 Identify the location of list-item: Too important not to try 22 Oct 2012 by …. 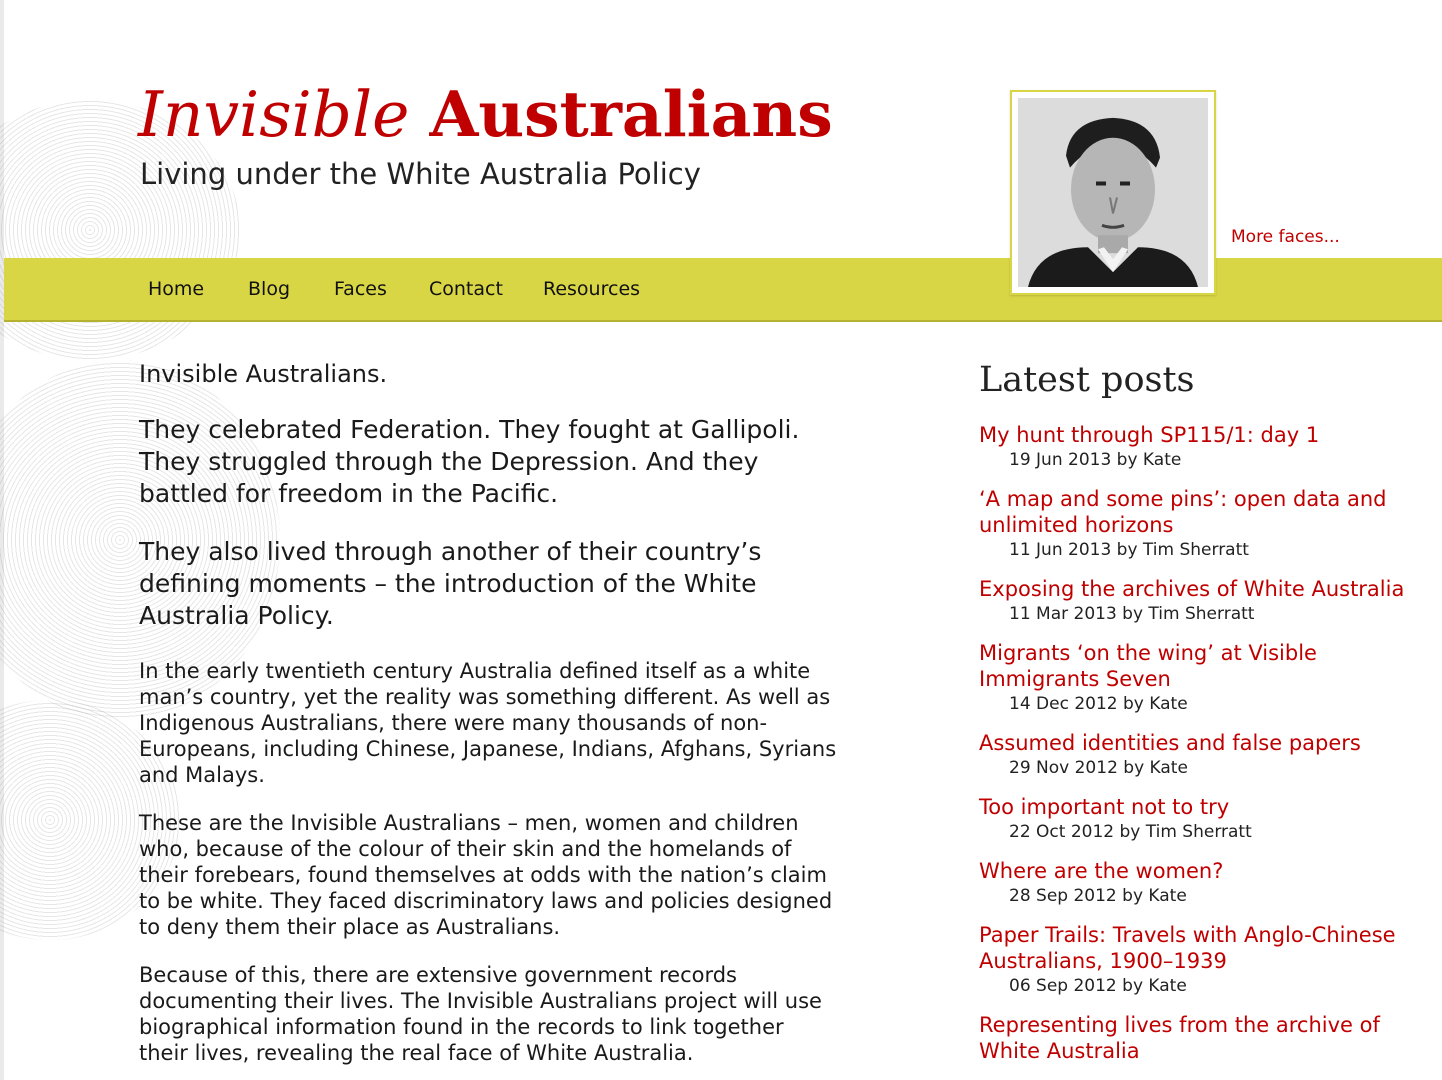
(1204, 819).